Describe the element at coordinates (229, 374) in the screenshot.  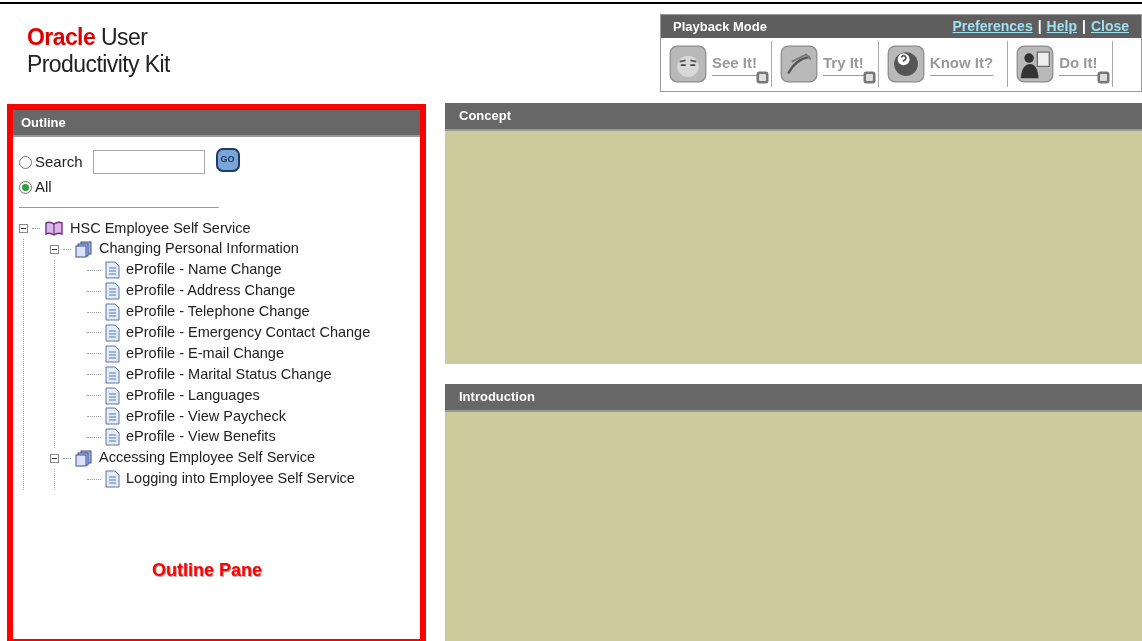
I see `tree-item: eProfile - Marital Status Change` at that location.